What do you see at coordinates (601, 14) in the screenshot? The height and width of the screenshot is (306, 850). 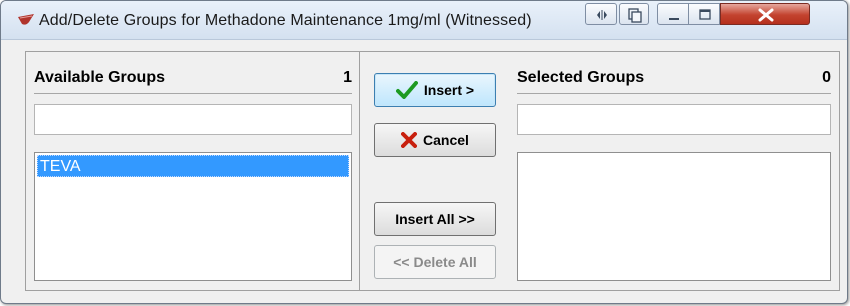 I see `left-right-arrows-icon` at bounding box center [601, 14].